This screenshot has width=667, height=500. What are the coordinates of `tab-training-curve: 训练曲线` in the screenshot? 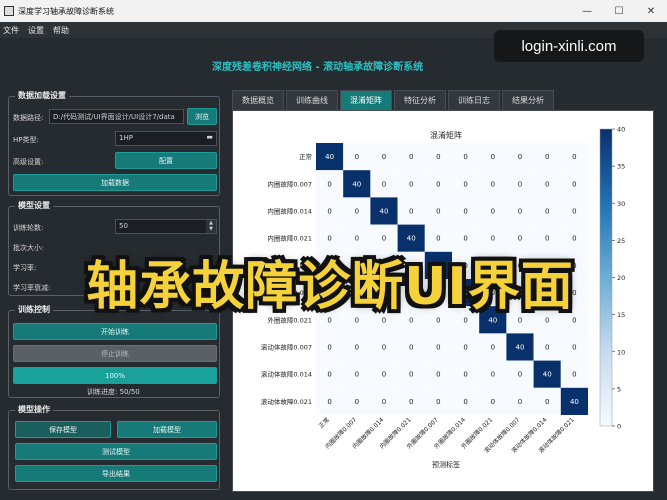 It's located at (312, 100).